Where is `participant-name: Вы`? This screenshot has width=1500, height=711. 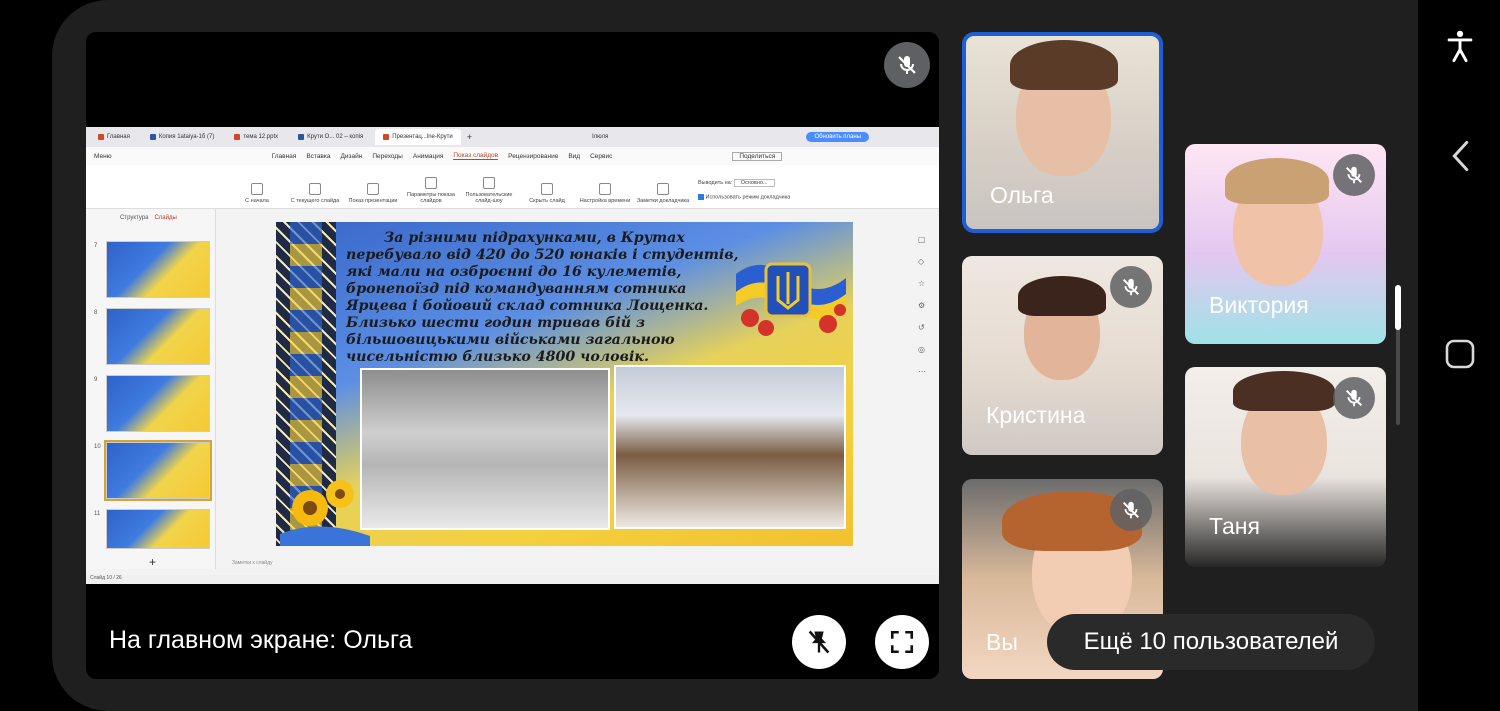 participant-name: Вы is located at coordinates (1002, 642).